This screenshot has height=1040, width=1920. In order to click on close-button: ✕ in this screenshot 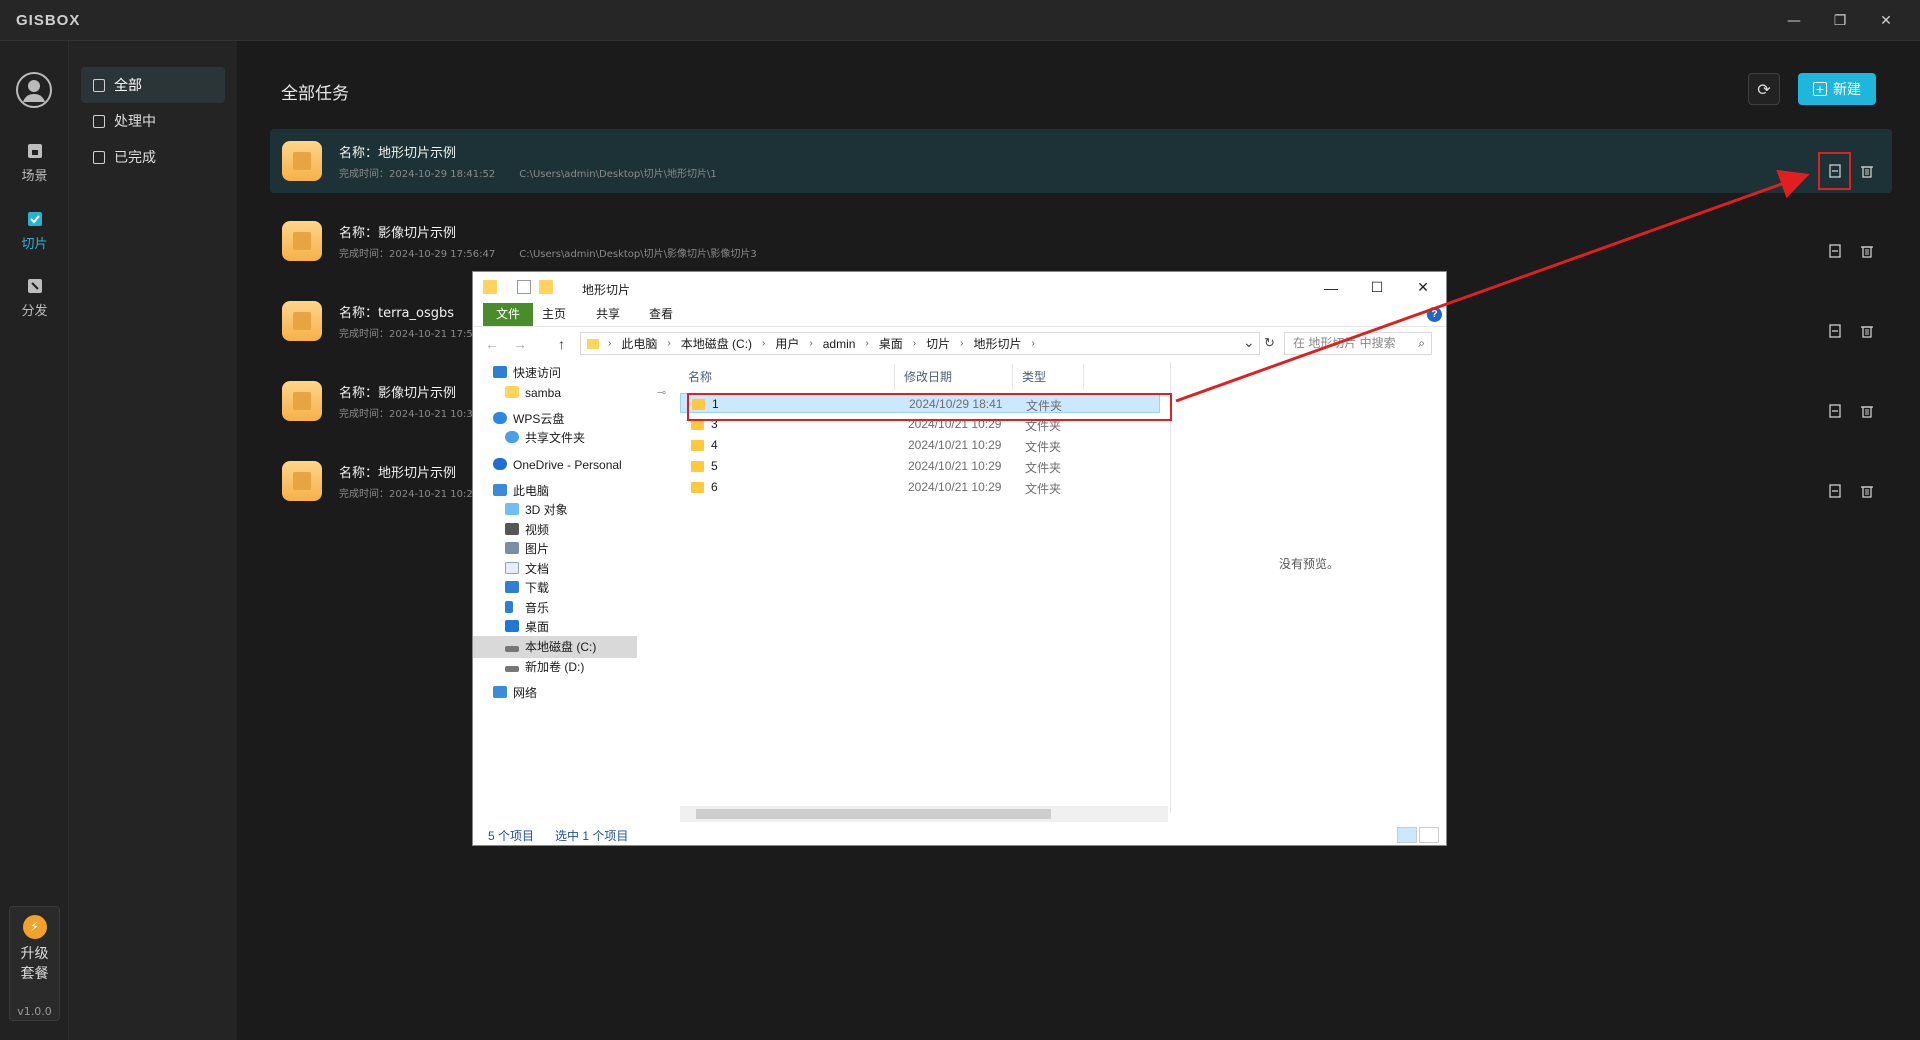, I will do `click(1886, 20)`.